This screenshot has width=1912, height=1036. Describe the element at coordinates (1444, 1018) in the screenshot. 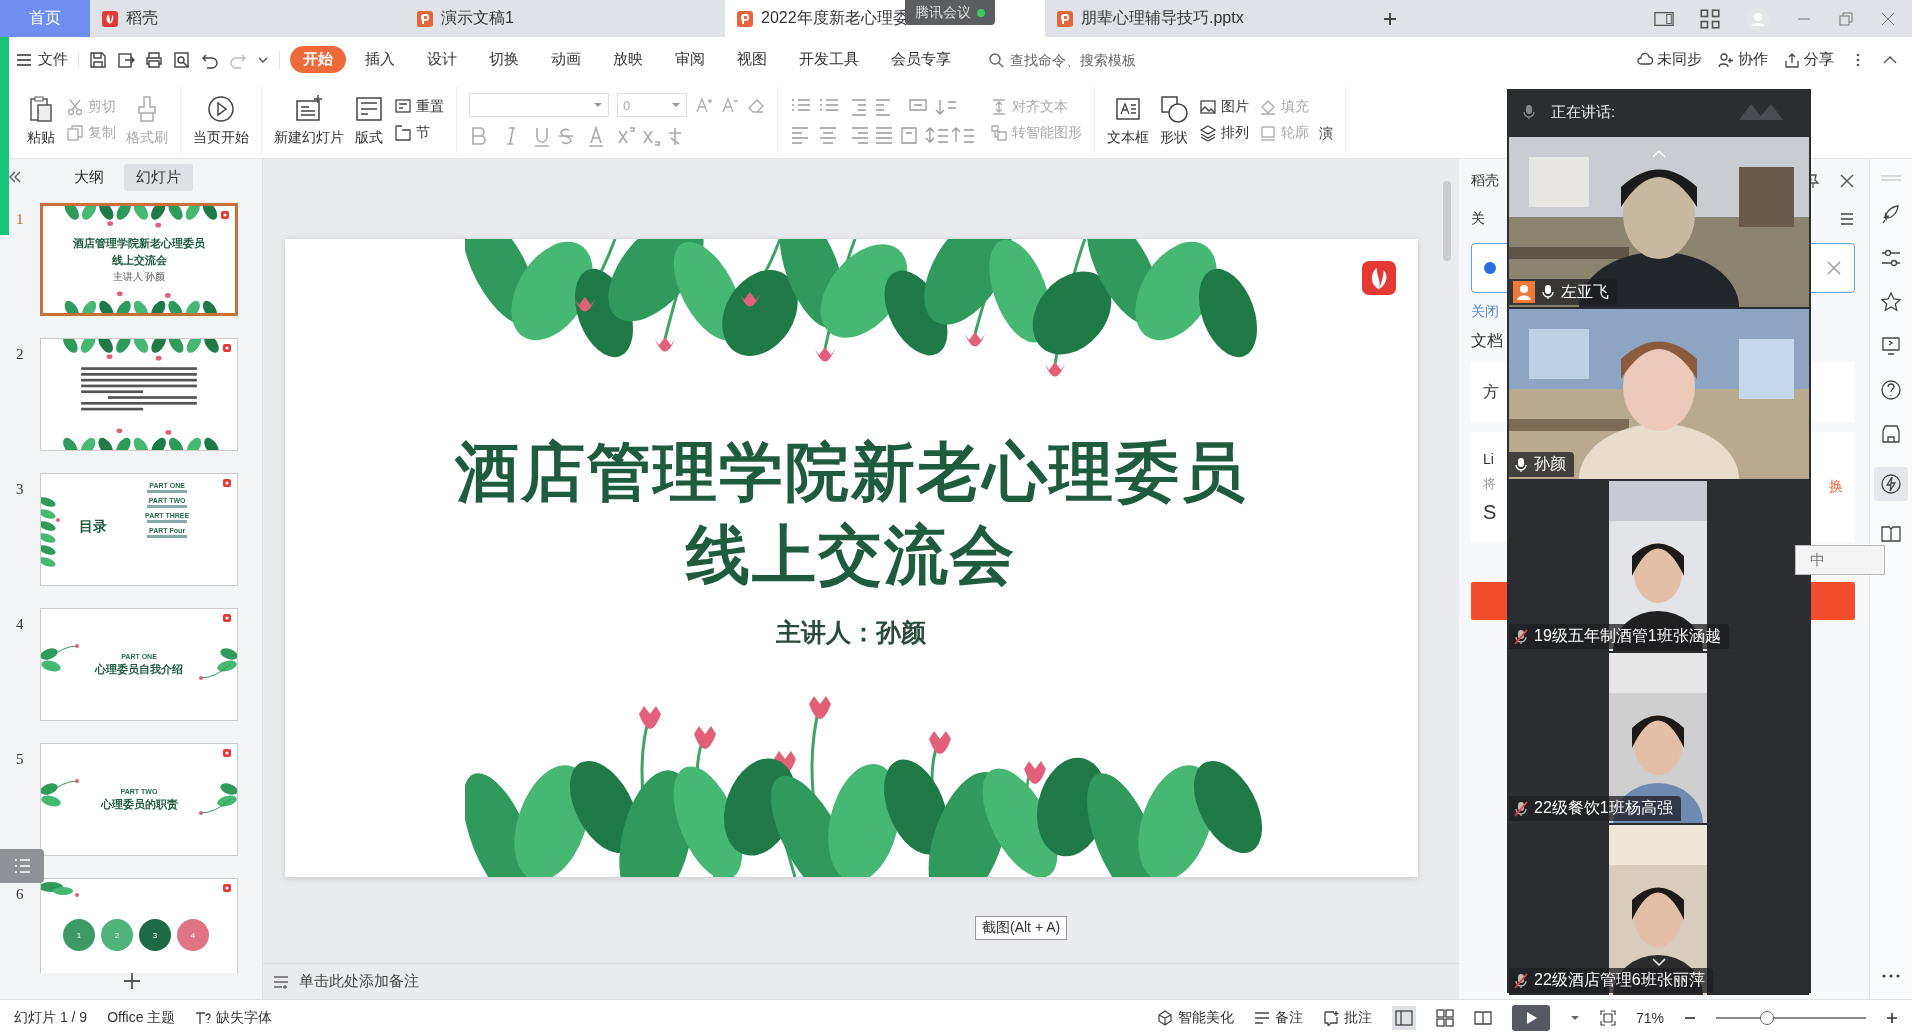

I see `grid-view-icon` at that location.